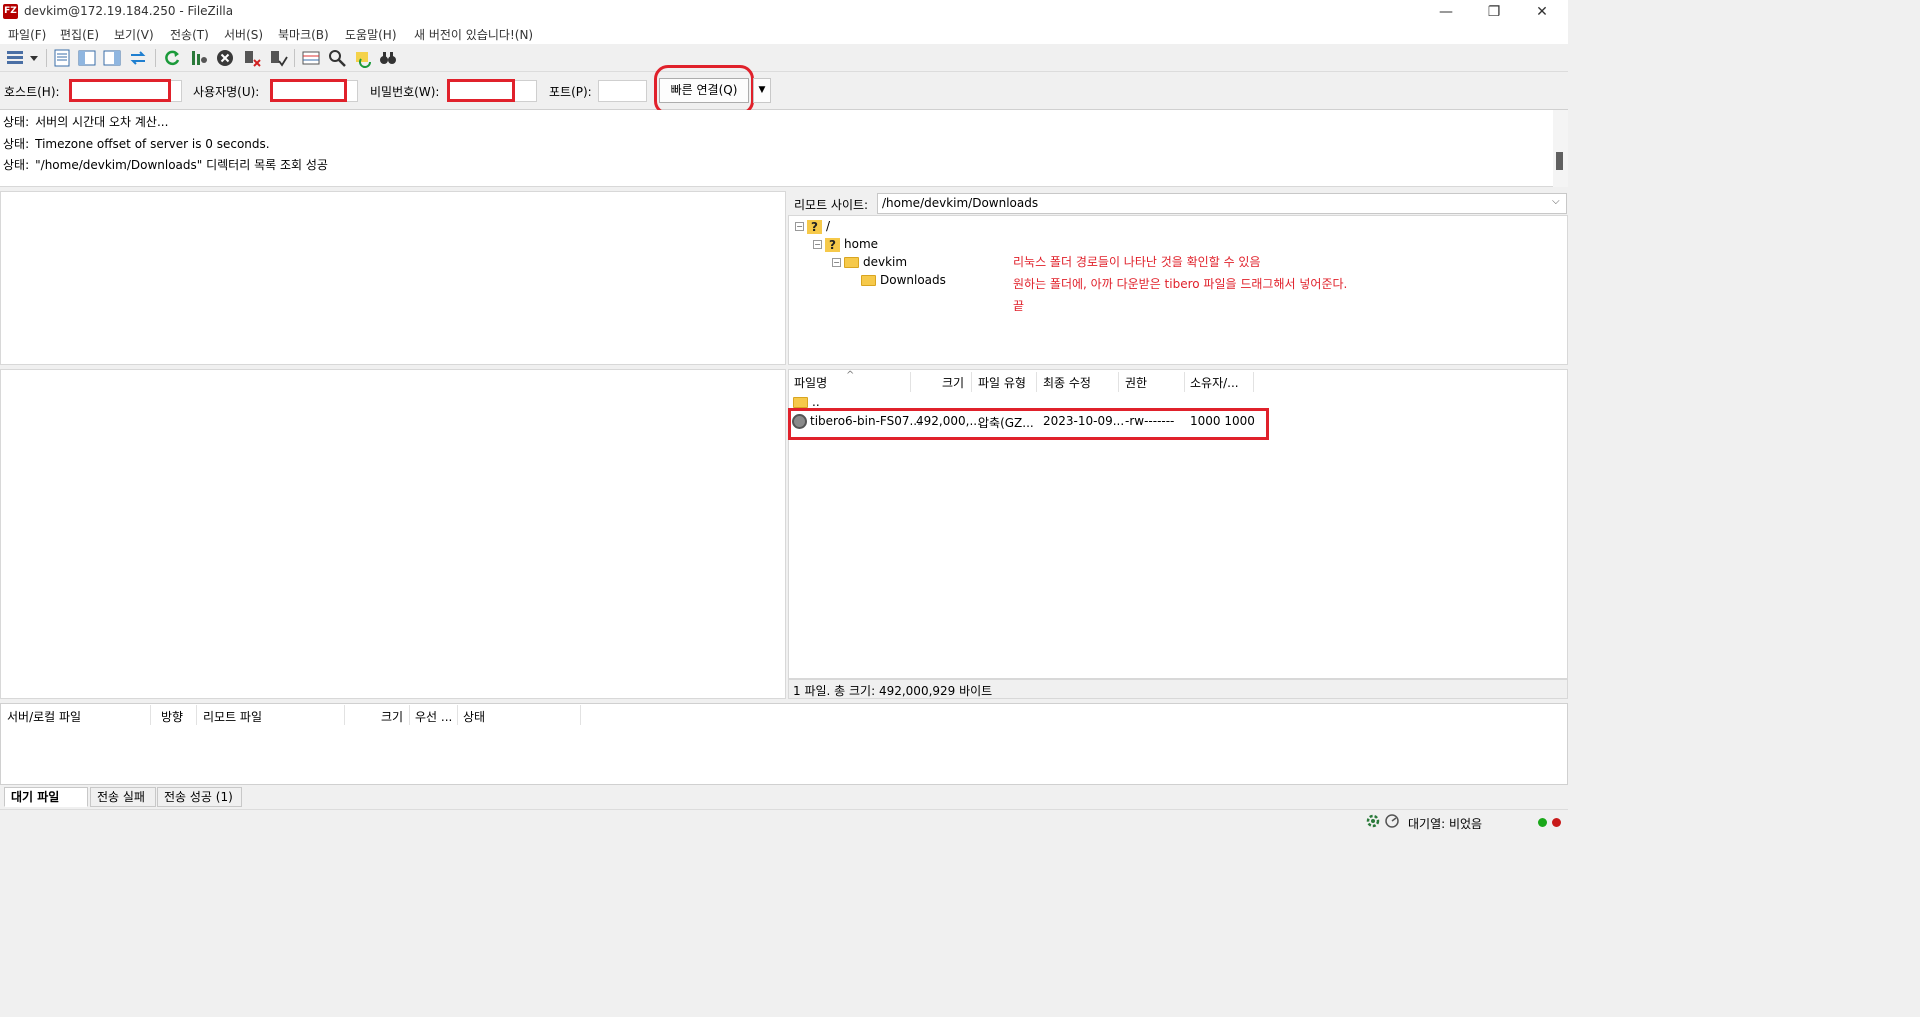 This screenshot has width=1920, height=1017. Describe the element at coordinates (622, 91) in the screenshot. I see `port-input` at that location.